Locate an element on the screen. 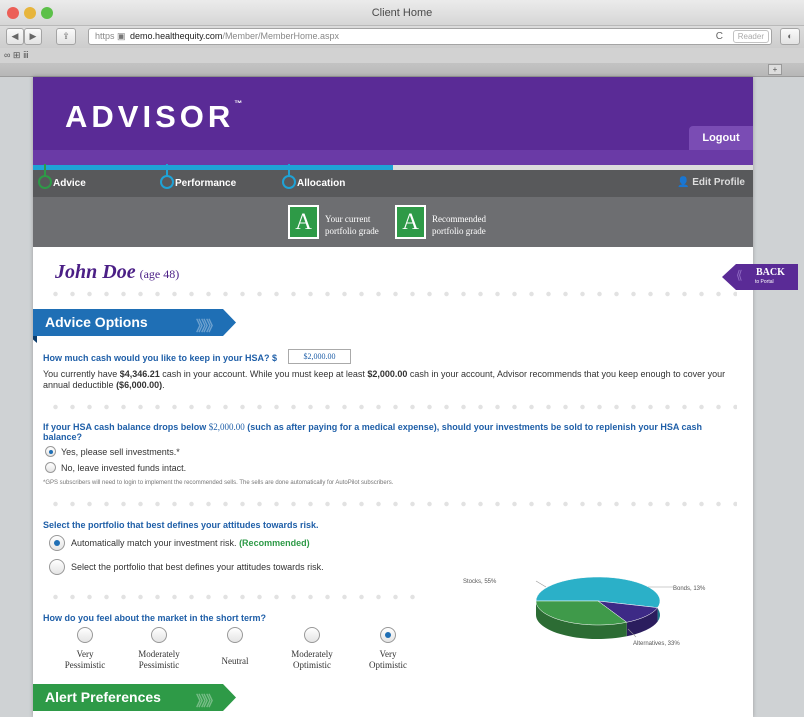 This screenshot has height=717, width=804. market-moderately-optimistic-label: Moderately Optimistic is located at coordinates (312, 660).